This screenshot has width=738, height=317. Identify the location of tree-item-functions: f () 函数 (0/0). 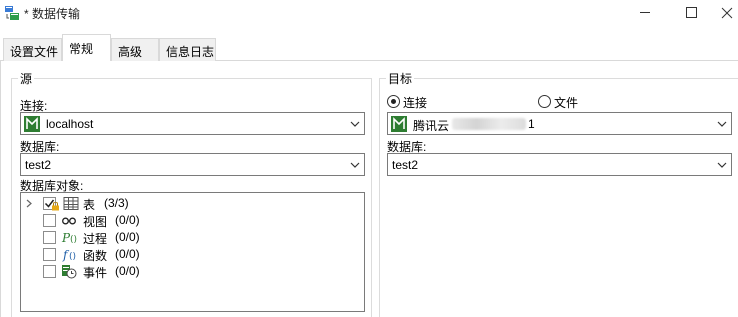
(191, 254).